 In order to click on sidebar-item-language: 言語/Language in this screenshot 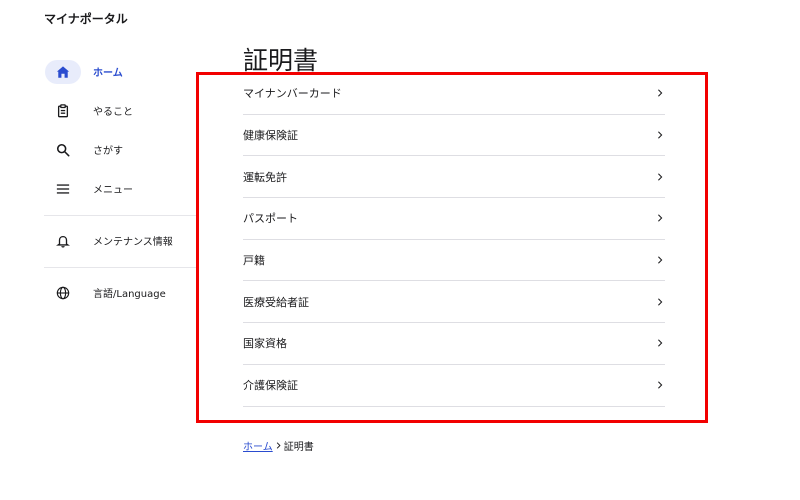, I will do `click(120, 292)`.